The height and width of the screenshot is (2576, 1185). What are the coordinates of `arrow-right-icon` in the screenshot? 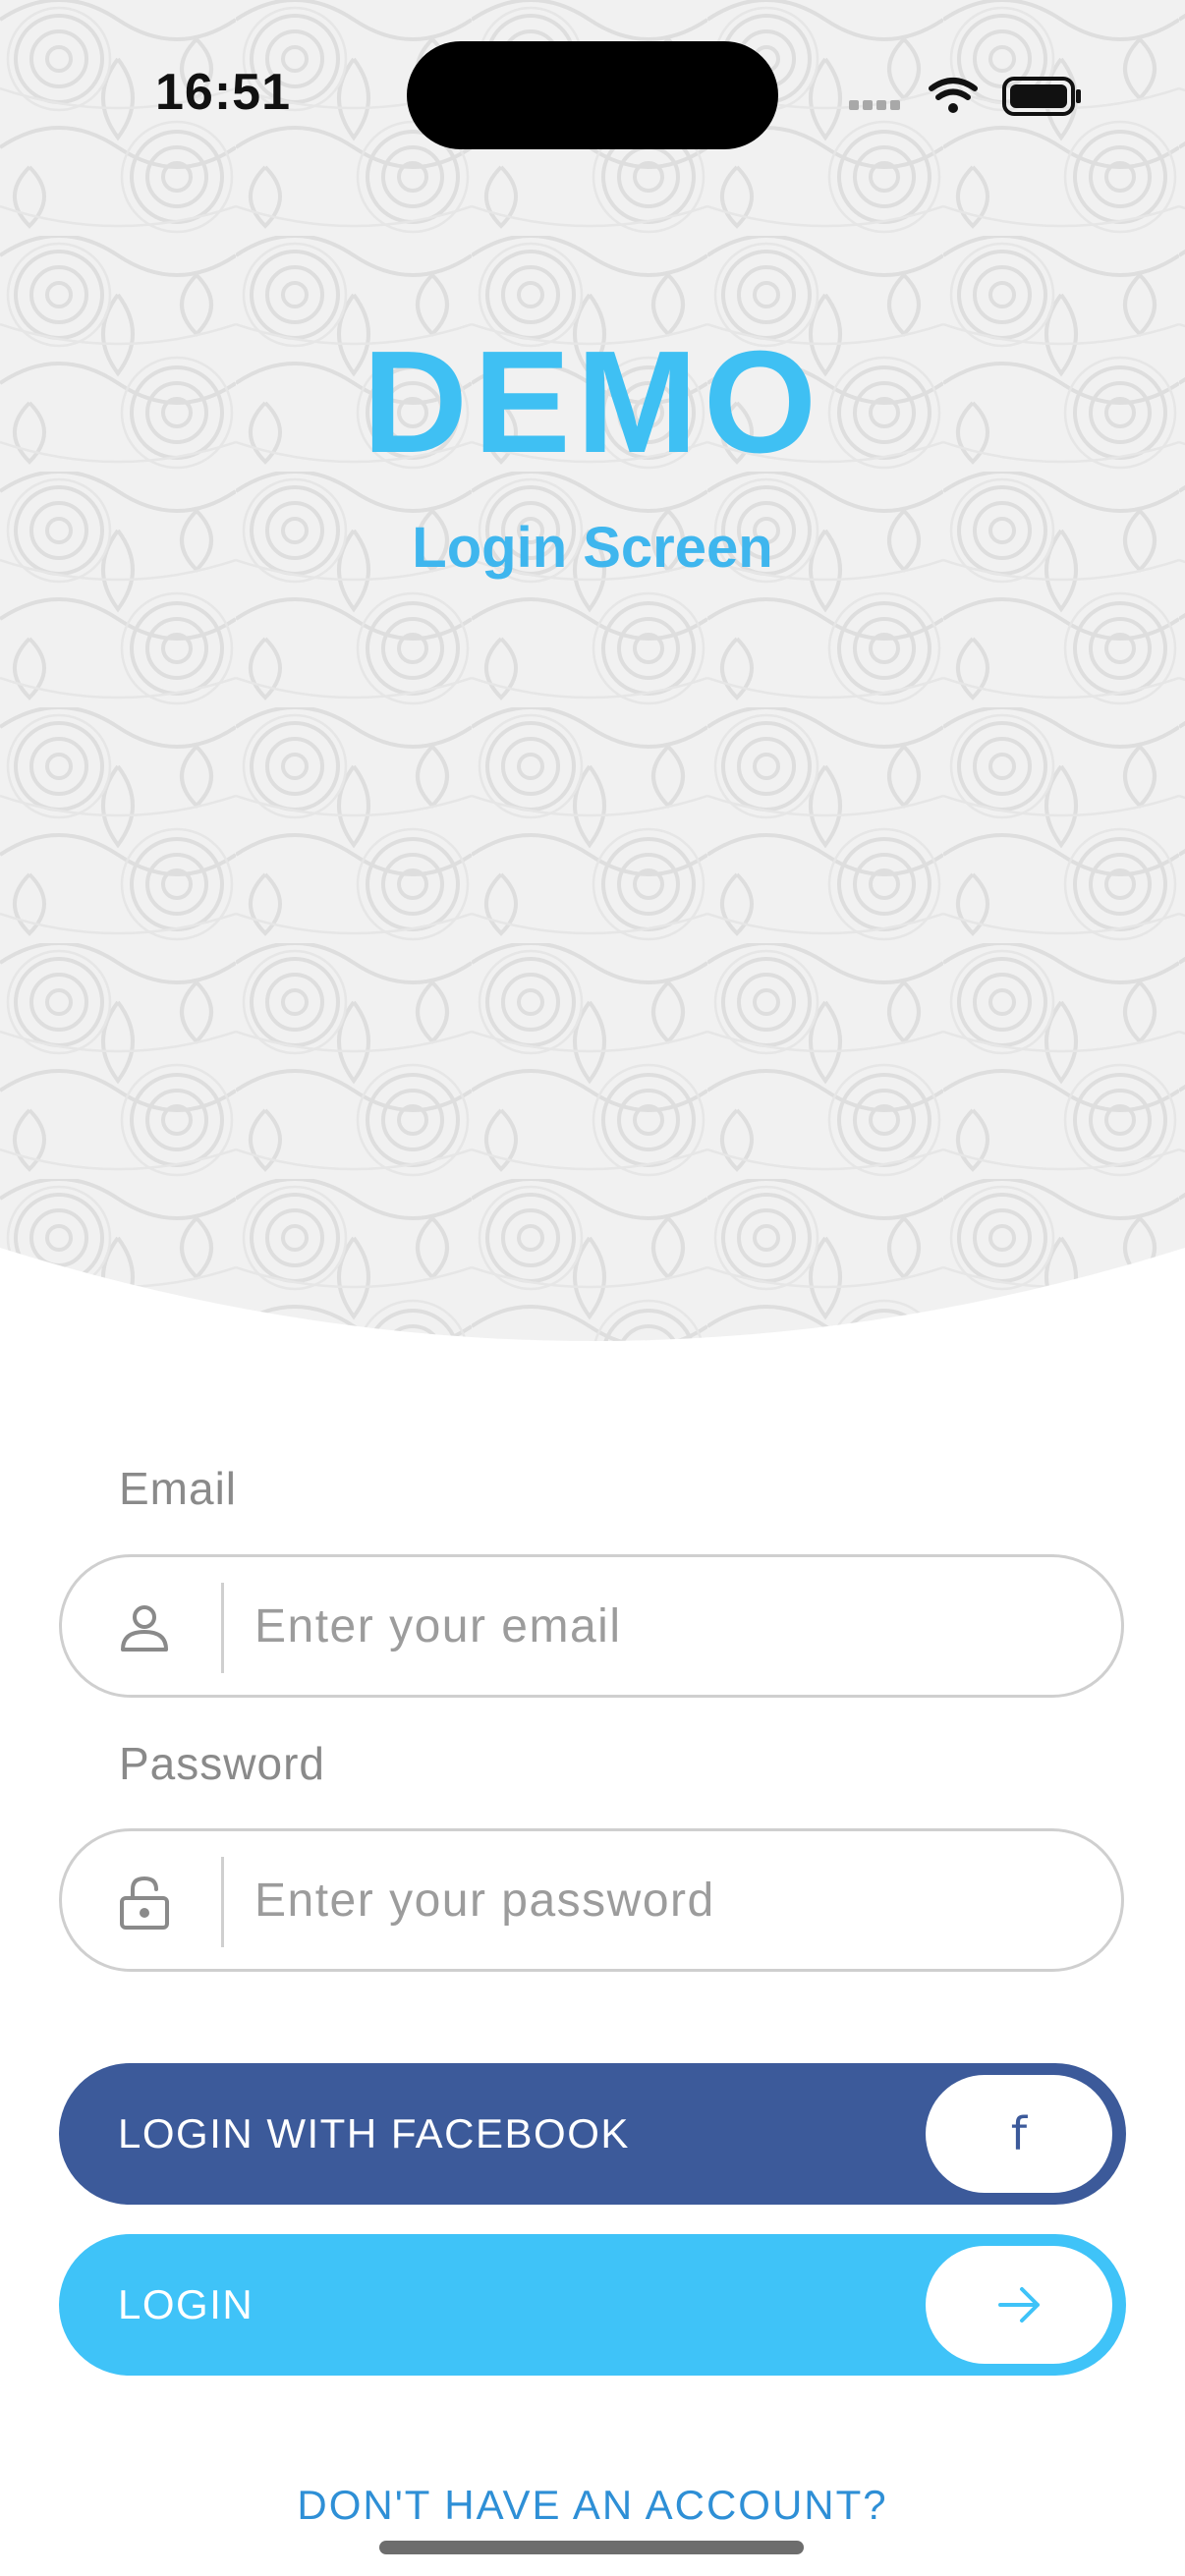 It's located at (1019, 2305).